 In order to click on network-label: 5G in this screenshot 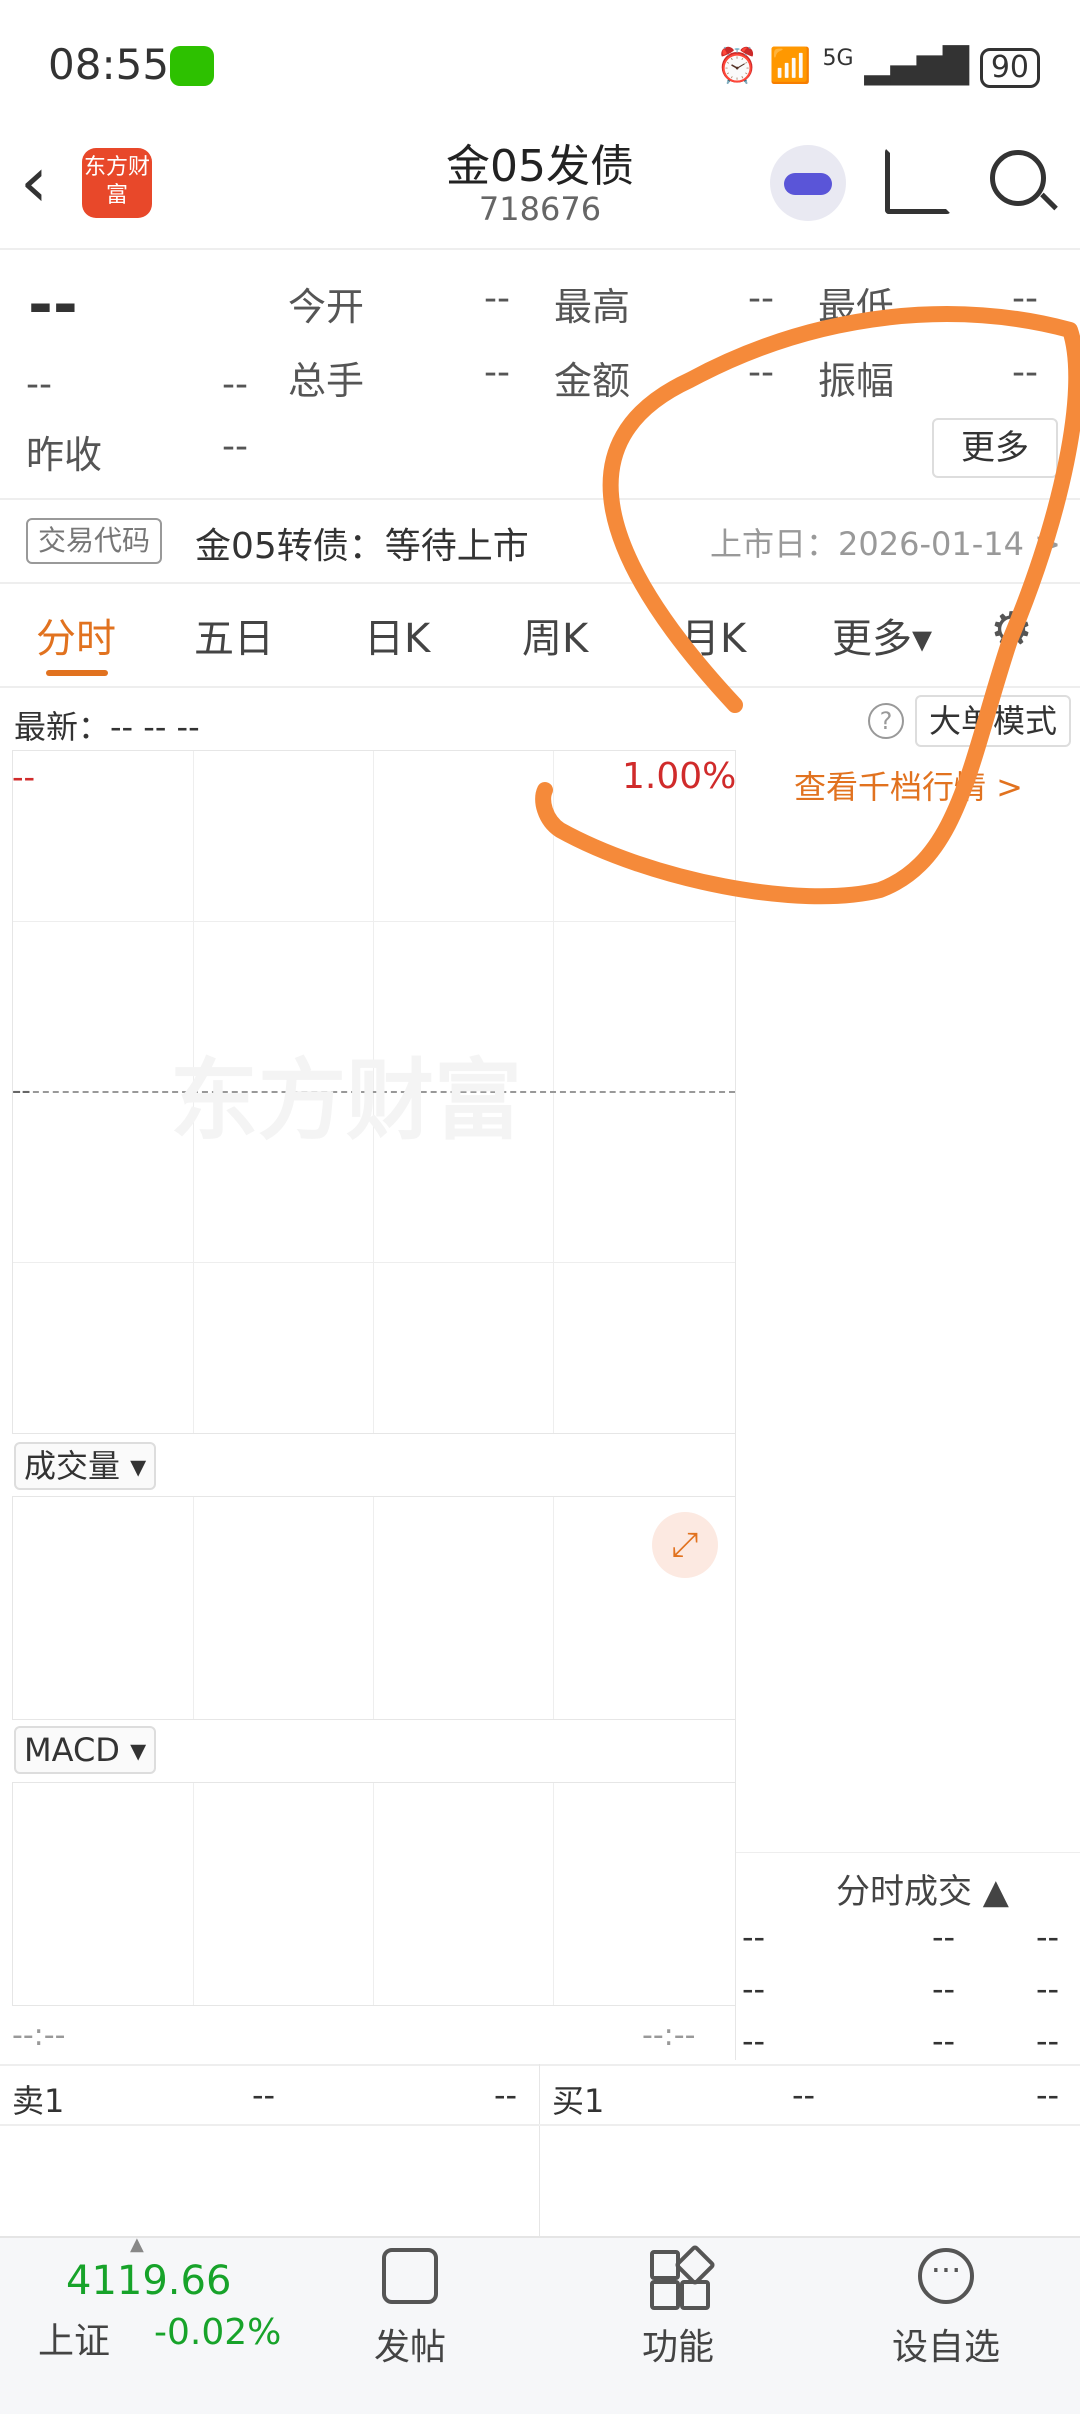, I will do `click(838, 58)`.